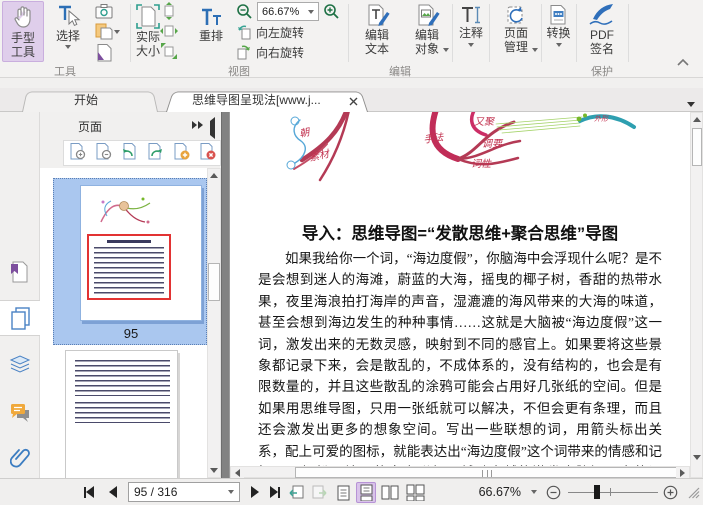 This screenshot has height=505, width=703. What do you see at coordinates (237, 472) in the screenshot?
I see `scroll-left-button` at bounding box center [237, 472].